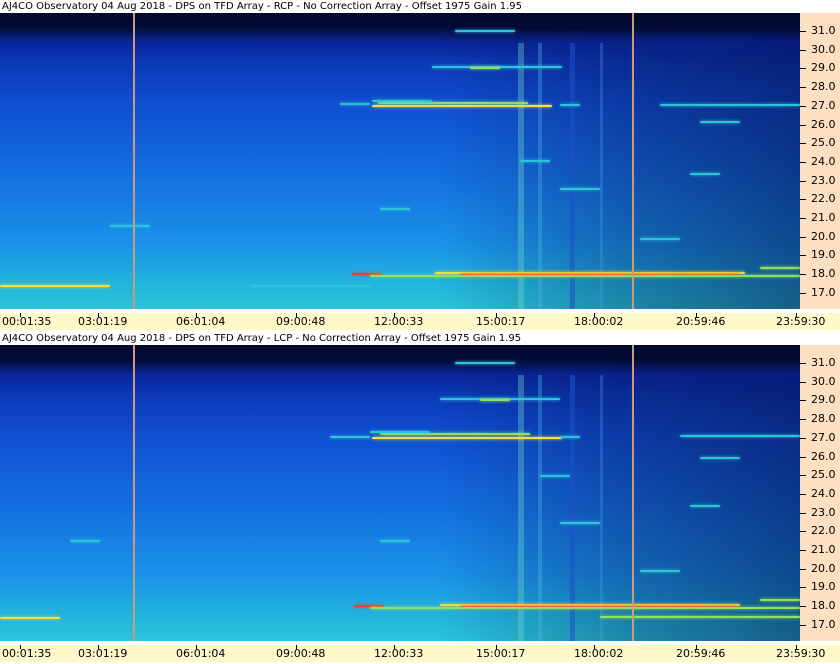  What do you see at coordinates (823, 624) in the screenshot?
I see `lcp-frequency-label: 17.0` at bounding box center [823, 624].